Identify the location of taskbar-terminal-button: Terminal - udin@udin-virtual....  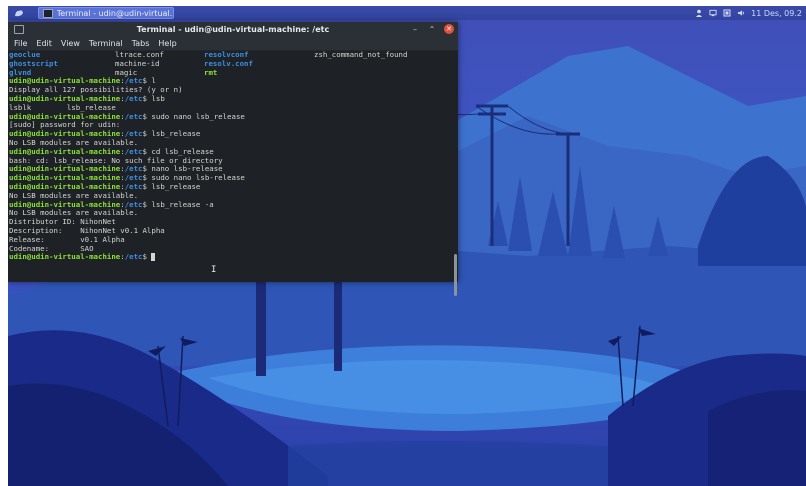
(106, 13).